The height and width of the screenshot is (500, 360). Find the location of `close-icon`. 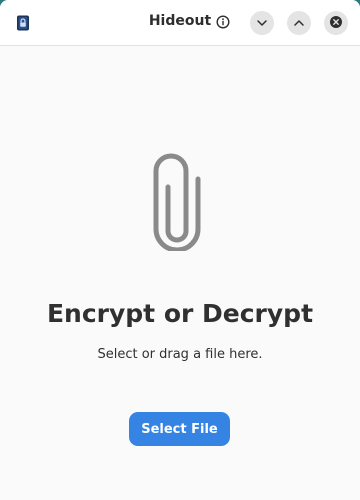

close-icon is located at coordinates (336, 23).